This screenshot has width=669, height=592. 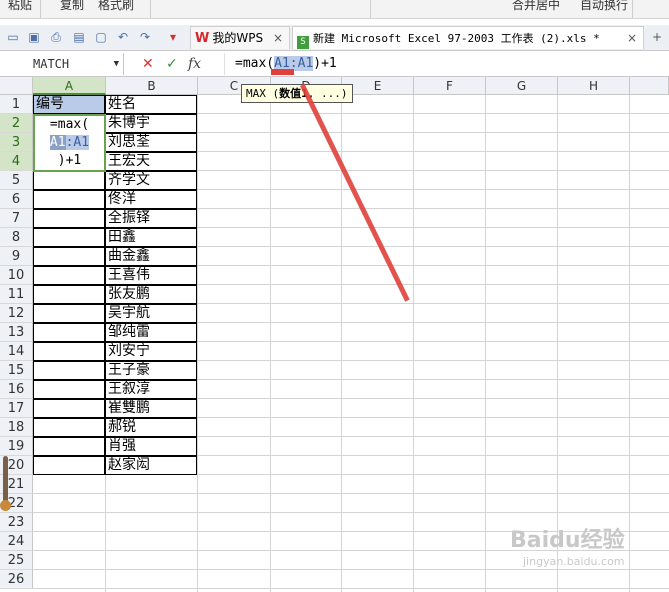 I want to click on wps-logo-icon: W, so click(x=202, y=38).